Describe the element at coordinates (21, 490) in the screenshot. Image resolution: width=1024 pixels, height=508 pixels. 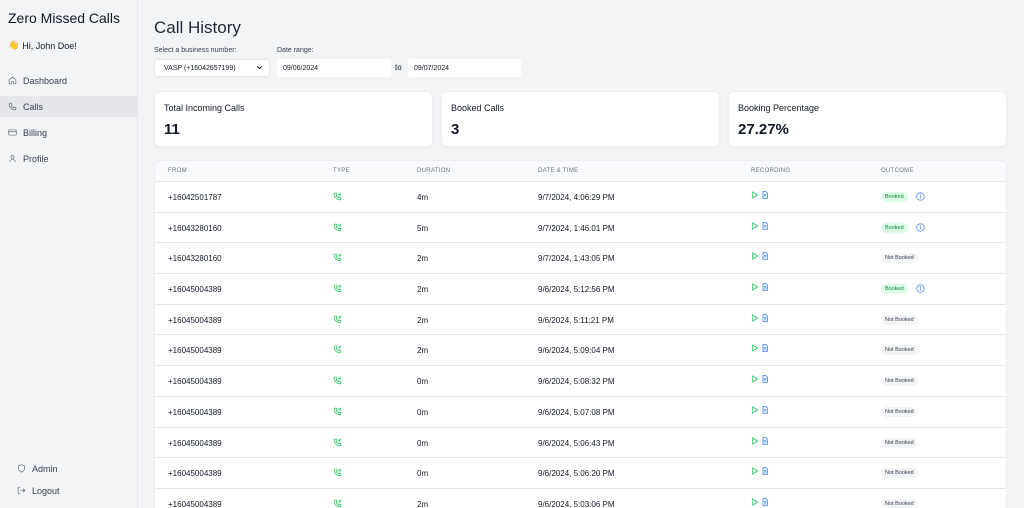
I see `logout-icon` at that location.